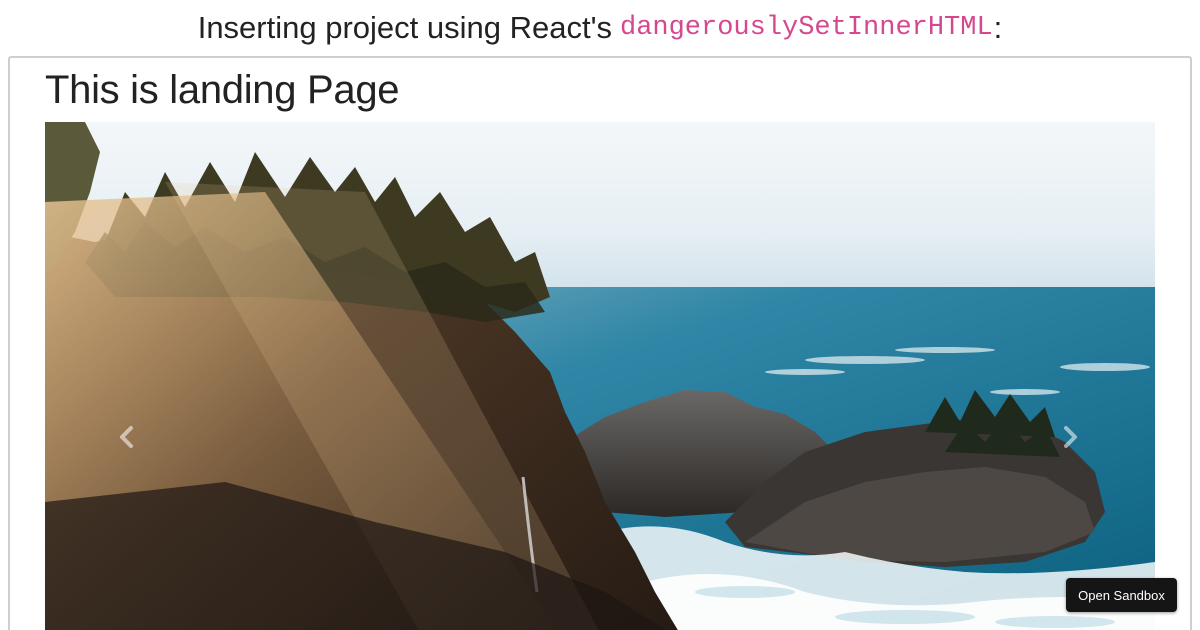  I want to click on chevron-right-icon, so click(1070, 437).